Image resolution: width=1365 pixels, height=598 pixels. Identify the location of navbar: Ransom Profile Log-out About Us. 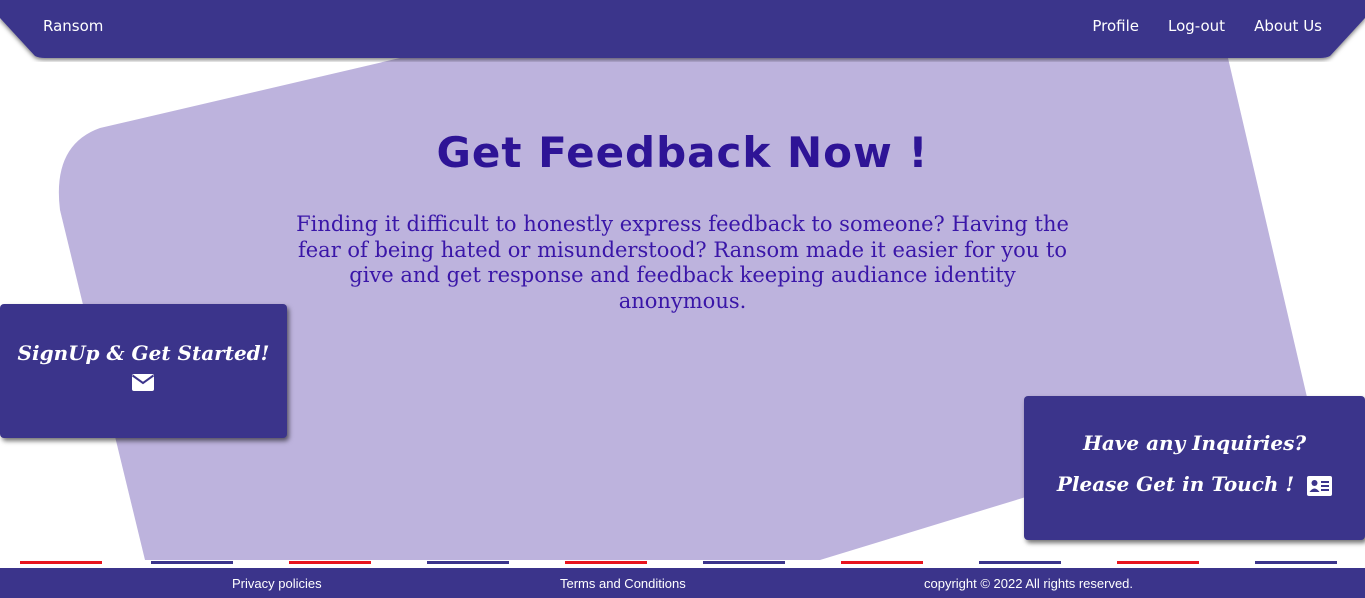
(682, 29).